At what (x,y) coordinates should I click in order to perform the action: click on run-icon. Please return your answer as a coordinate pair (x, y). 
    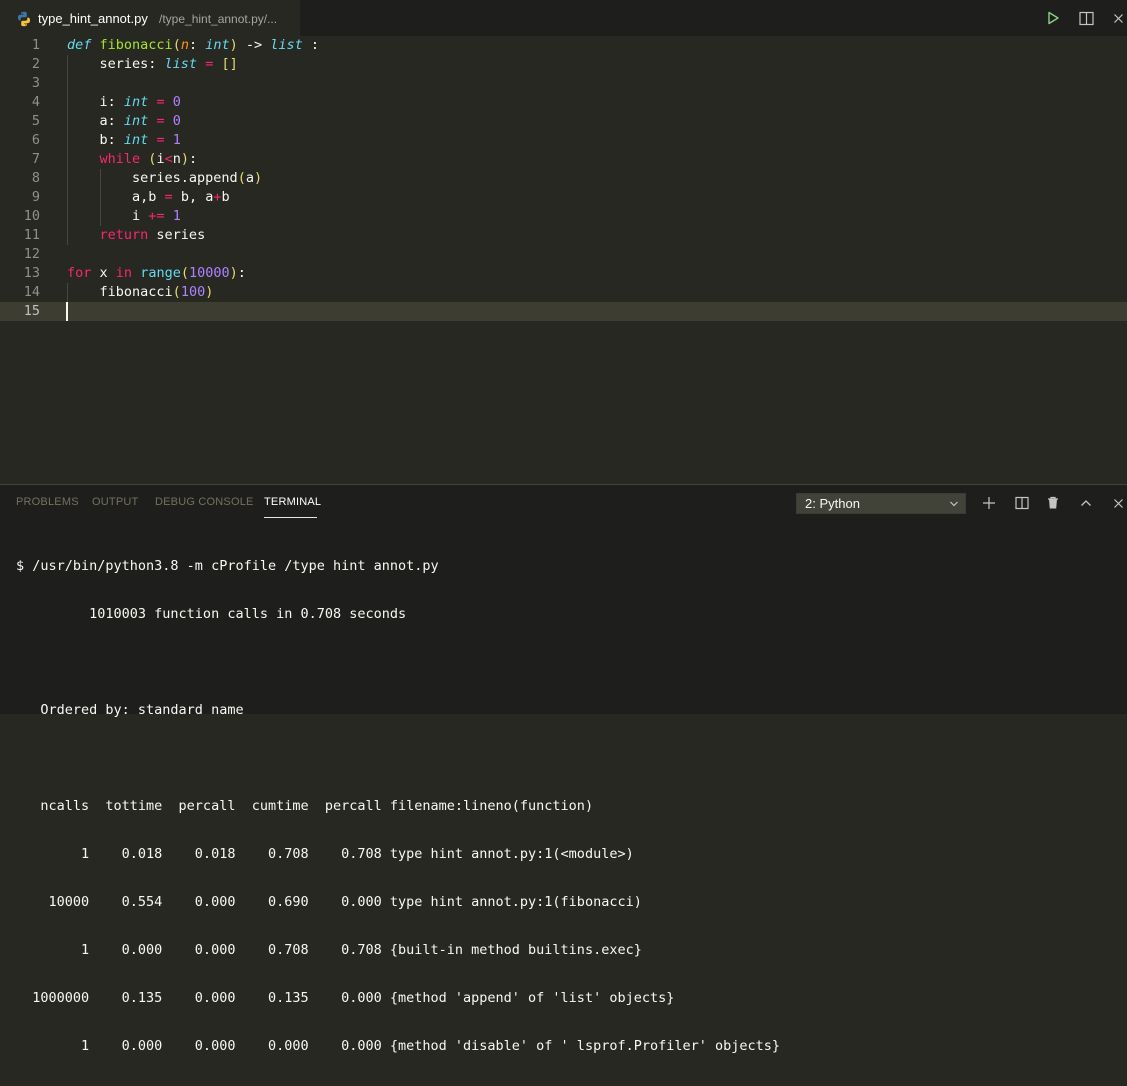
    Looking at the image, I should click on (1053, 18).